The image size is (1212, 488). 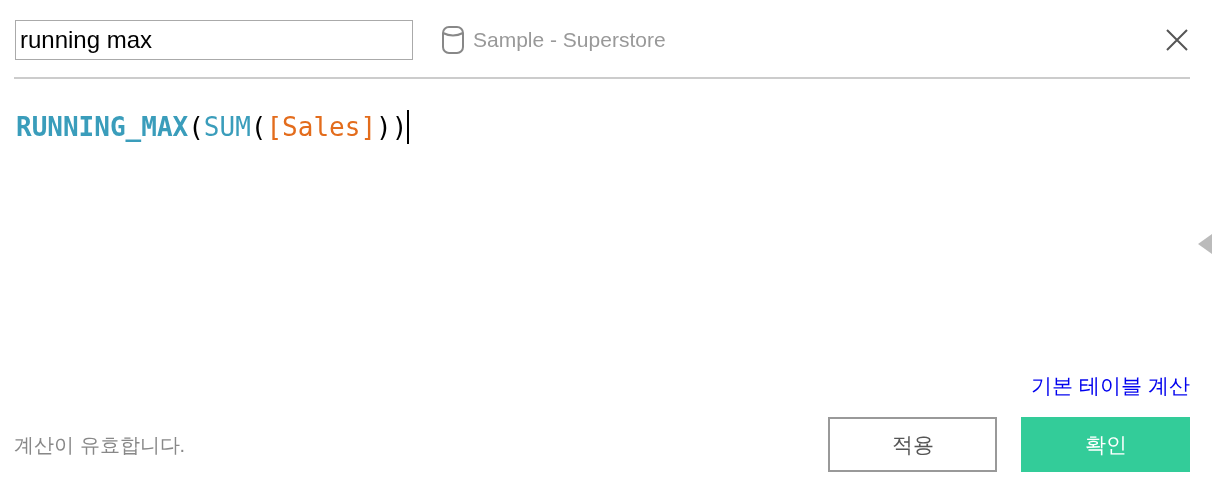 I want to click on apply-button: 적용, so click(x=912, y=444).